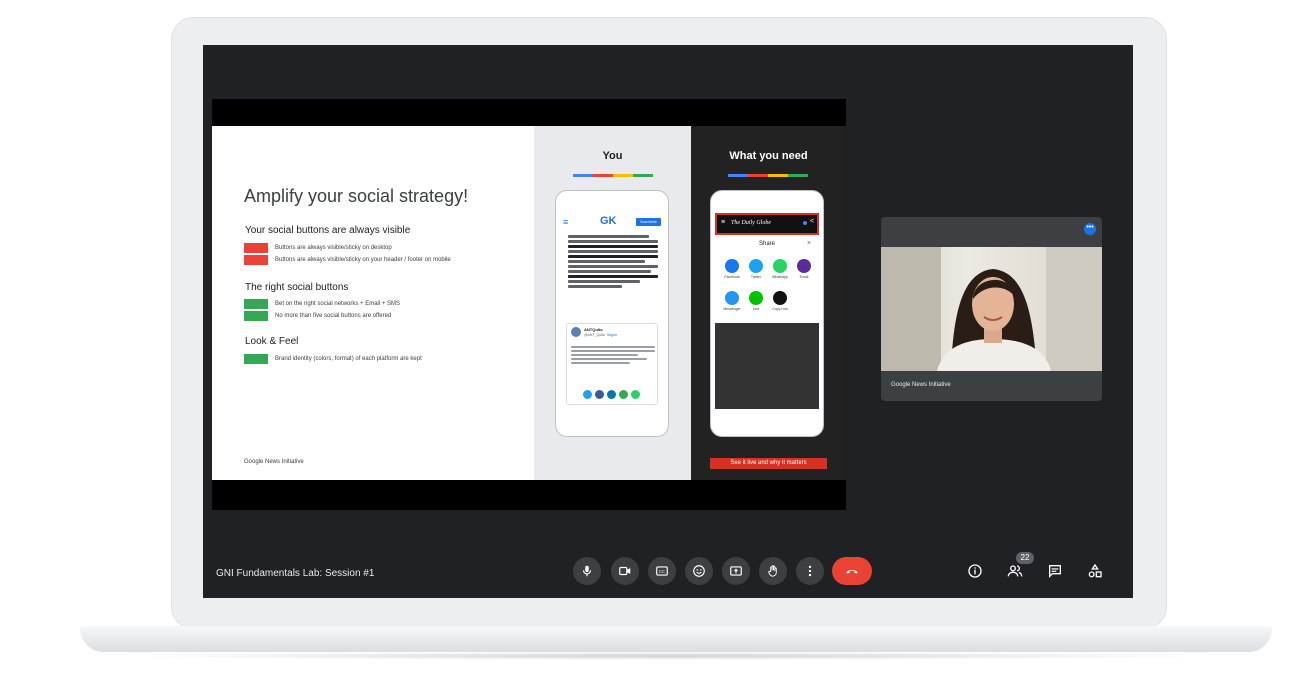  I want to click on meeting-details-button, so click(975, 571).